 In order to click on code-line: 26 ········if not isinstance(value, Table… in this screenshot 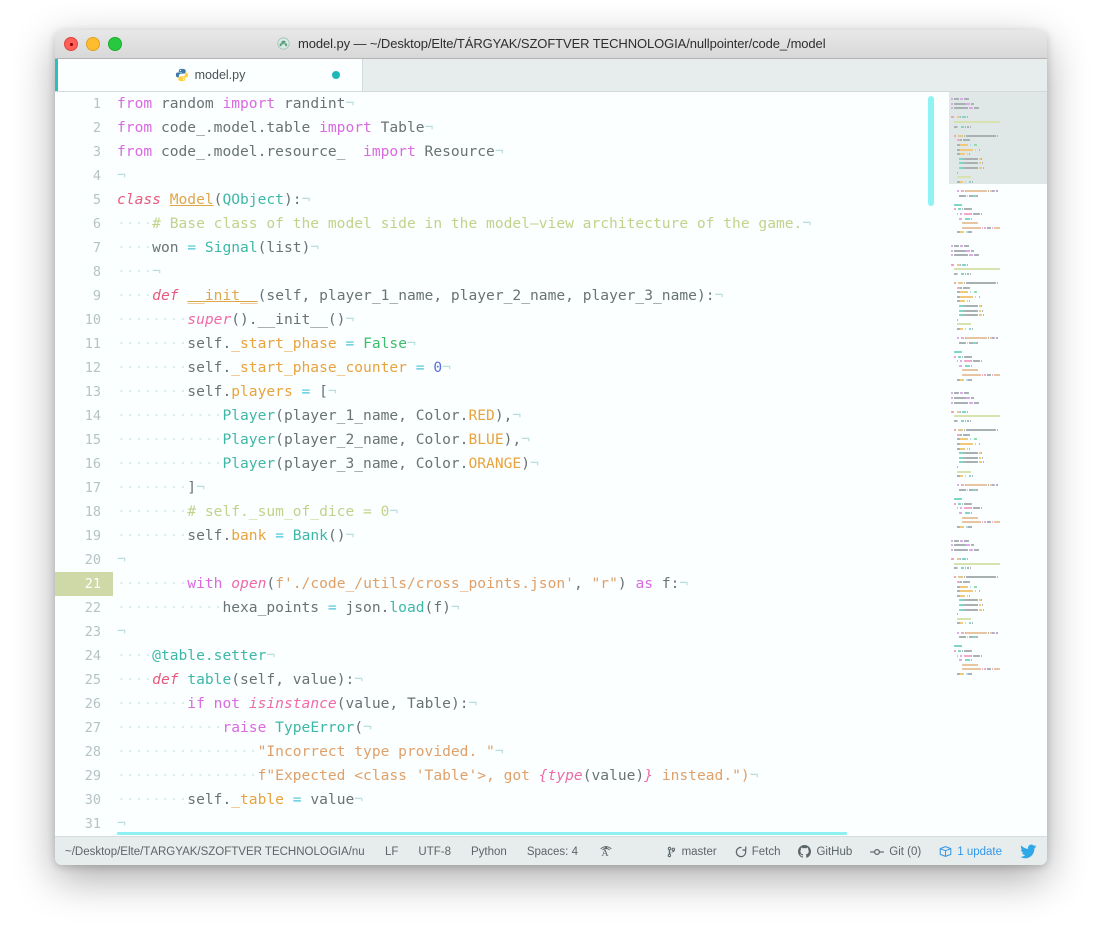, I will do `click(551, 704)`.